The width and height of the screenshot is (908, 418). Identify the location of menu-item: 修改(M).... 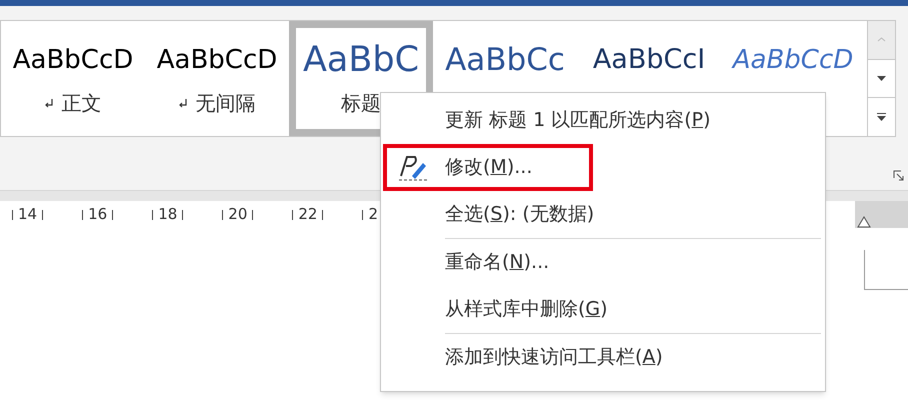
(603, 167).